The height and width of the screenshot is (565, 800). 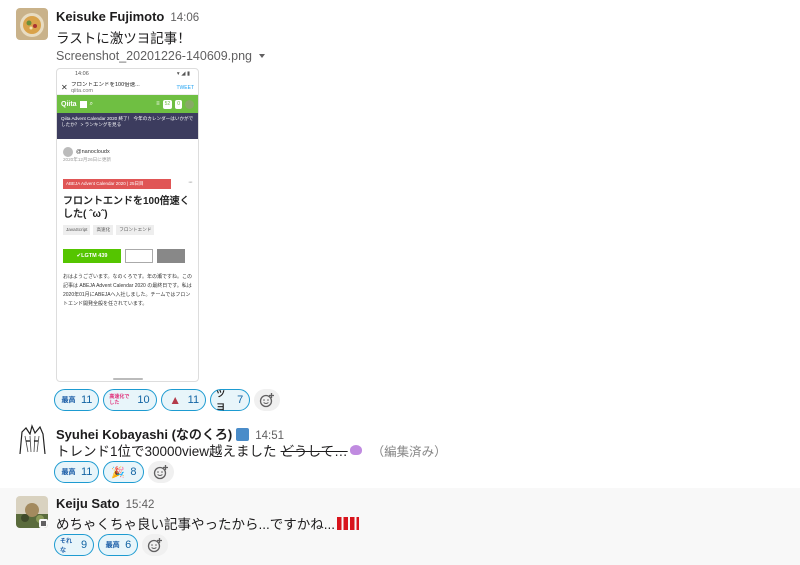 I want to click on message-text: トレンド1位で30000view越えました どうして… （編集済み）, so click(x=251, y=450).